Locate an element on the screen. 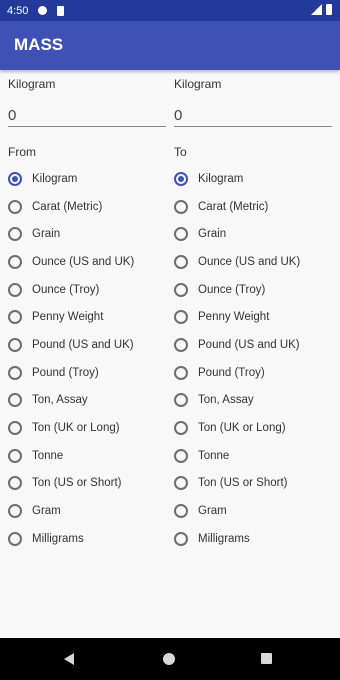 The height and width of the screenshot is (680, 340). from-radio-option: Ton (US or Short) is located at coordinates (87, 484).